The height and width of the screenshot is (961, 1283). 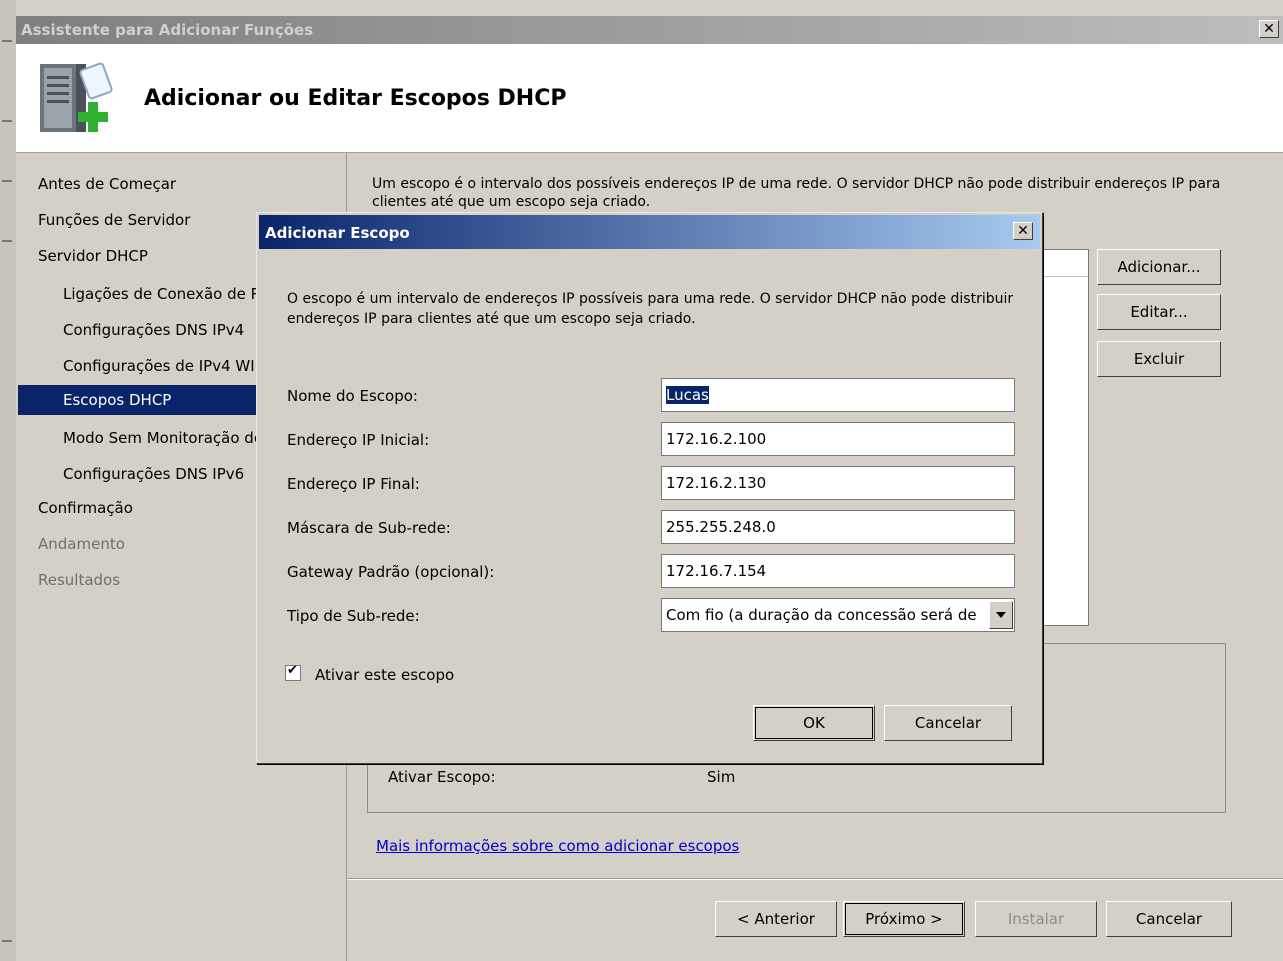 I want to click on wizard-titlebar: Assistente para Adicionar Funções ✕, so click(x=649, y=30).